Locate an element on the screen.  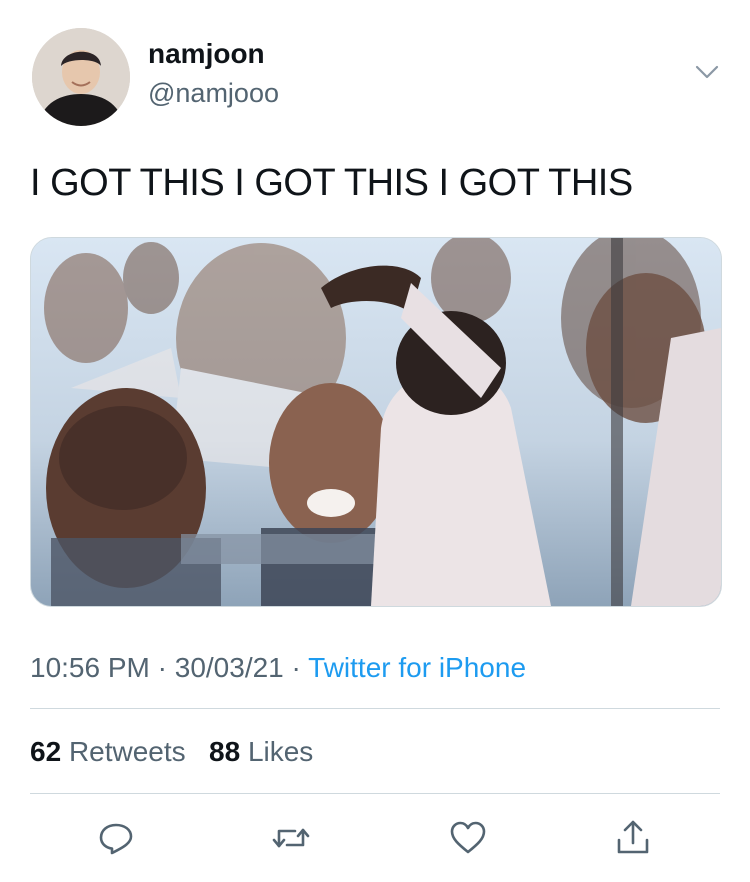
tweet-actions is located at coordinates (375, 838).